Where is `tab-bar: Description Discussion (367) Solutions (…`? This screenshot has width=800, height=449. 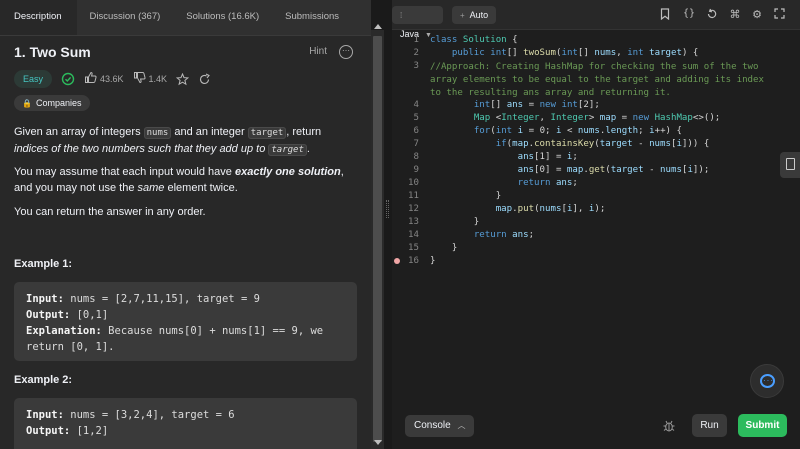
tab-bar: Description Discussion (367) Solutions (… is located at coordinates (185, 18).